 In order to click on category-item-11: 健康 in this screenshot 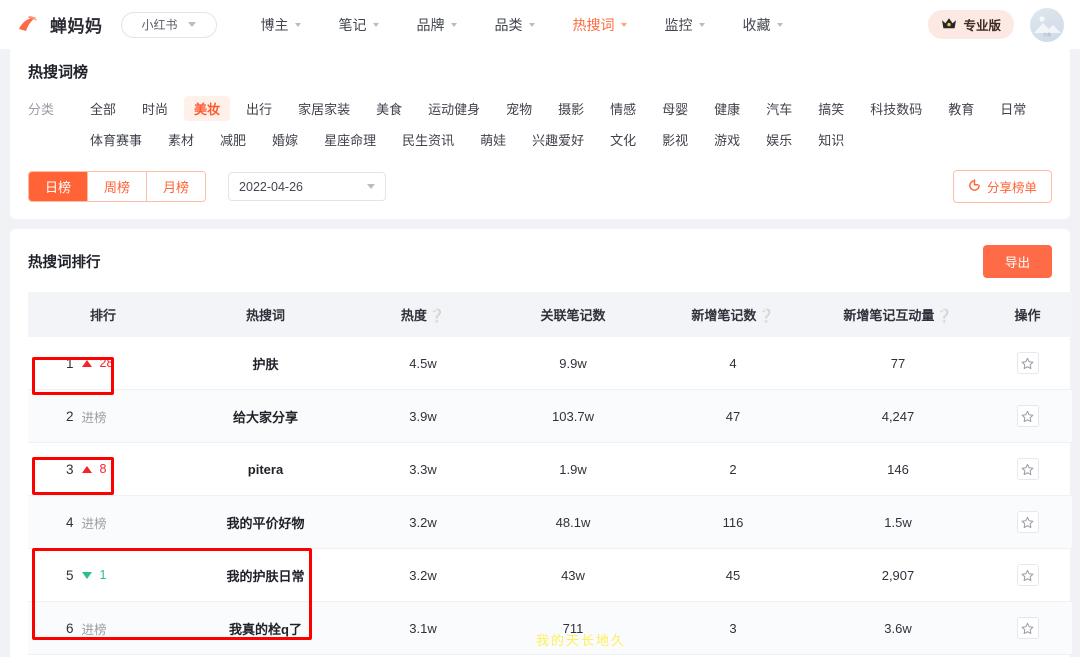, I will do `click(727, 108)`.